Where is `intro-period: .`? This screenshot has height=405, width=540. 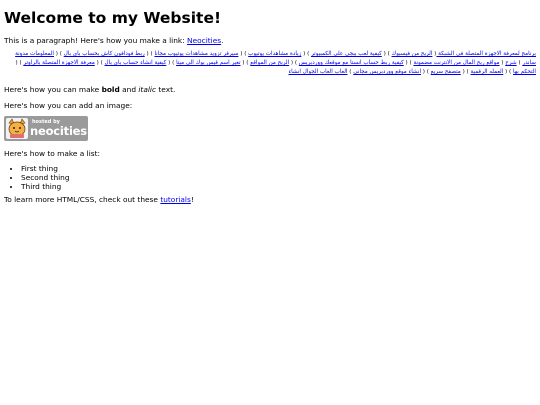
intro-period: . is located at coordinates (222, 40).